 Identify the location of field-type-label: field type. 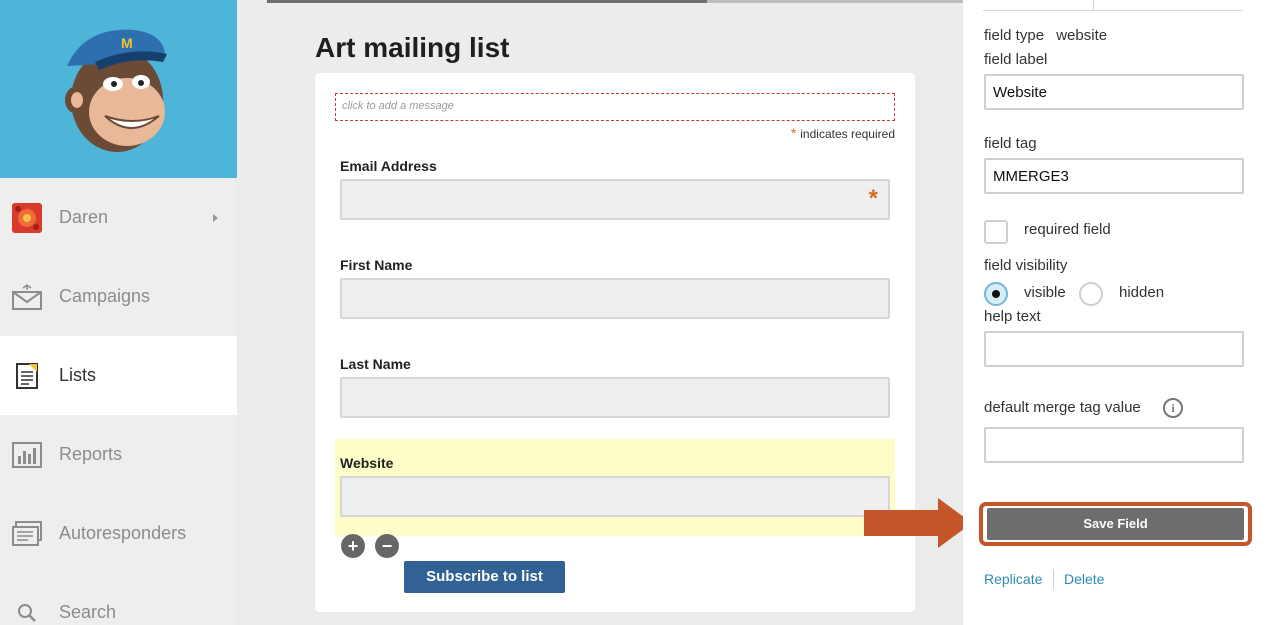
(1014, 35).